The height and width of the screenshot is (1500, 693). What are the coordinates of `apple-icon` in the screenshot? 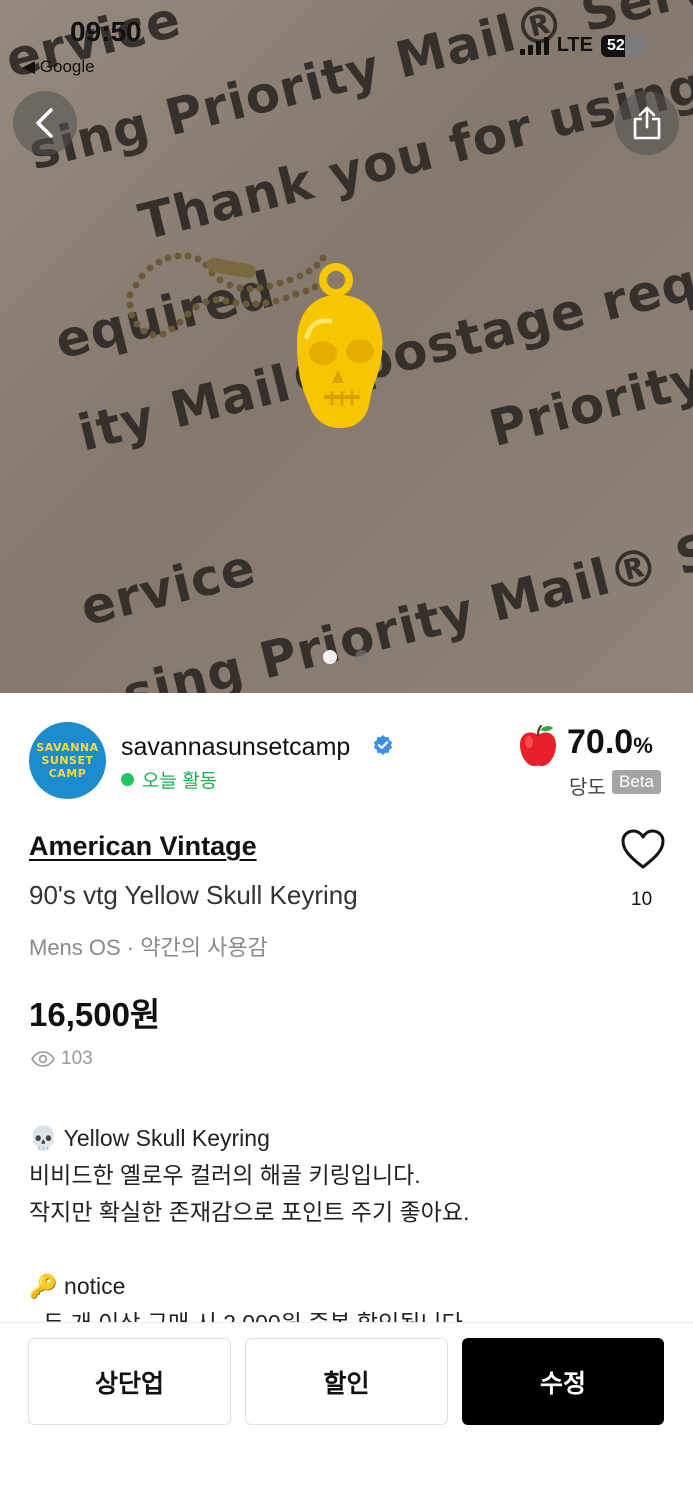 It's located at (538, 745).